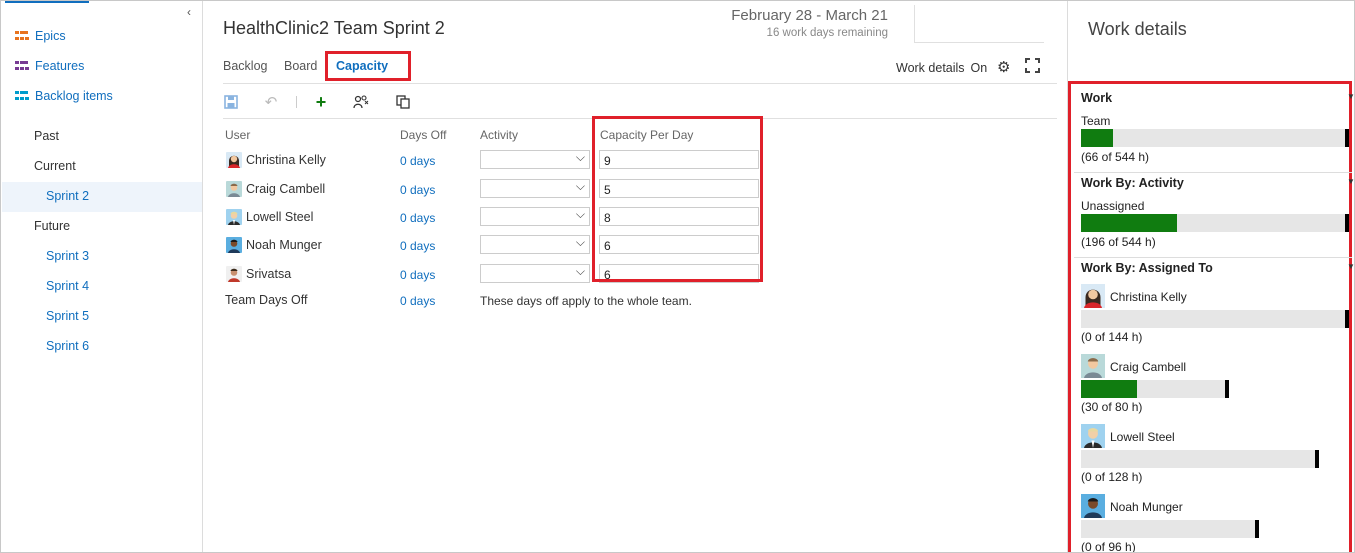 The height and width of the screenshot is (553, 1355). I want to click on tab-board: Board, so click(300, 66).